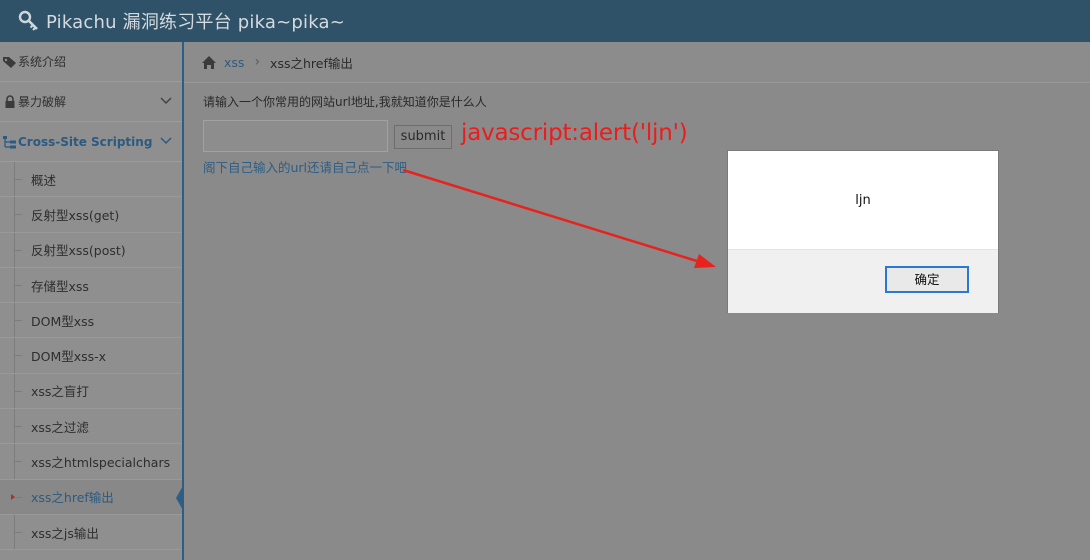  I want to click on sidebar-subitem: 反射型xss(post), so click(91, 250).